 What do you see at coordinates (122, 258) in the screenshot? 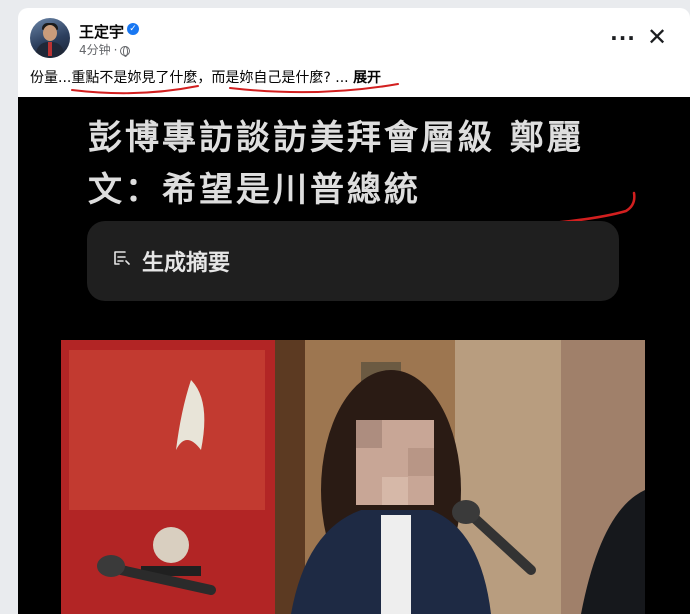
I see `summary-icon` at bounding box center [122, 258].